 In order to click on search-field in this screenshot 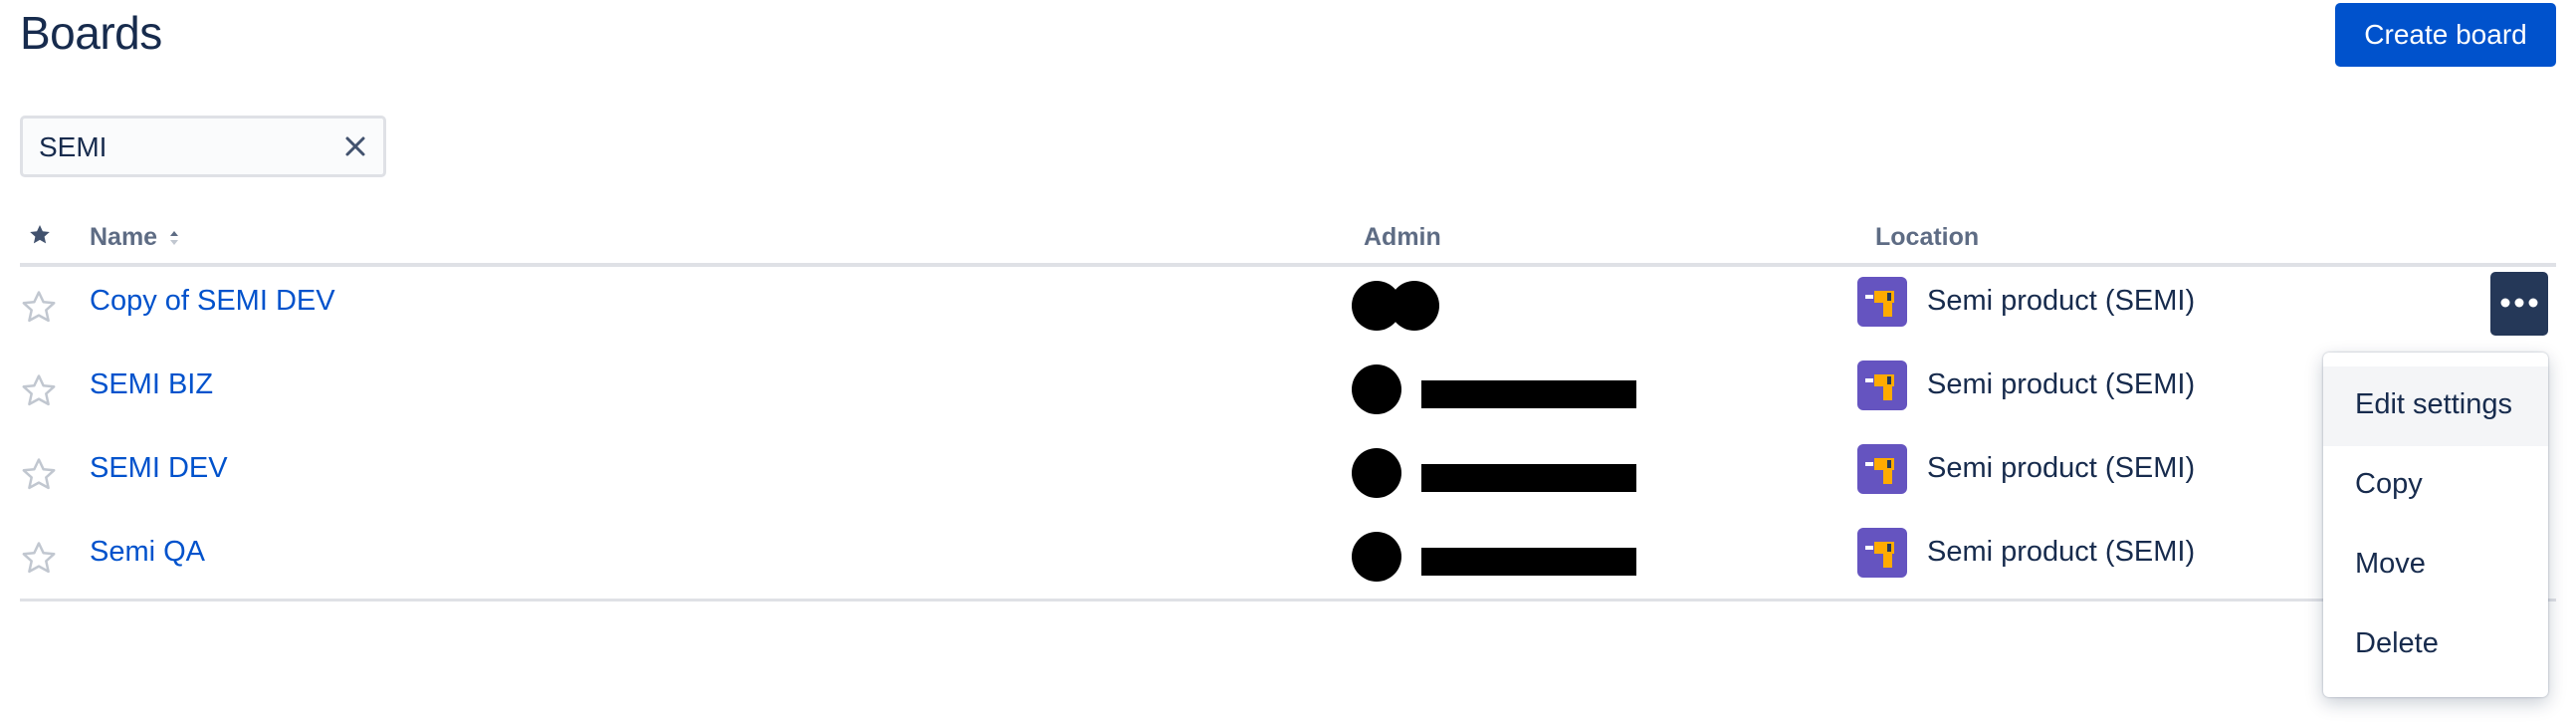, I will do `click(203, 146)`.